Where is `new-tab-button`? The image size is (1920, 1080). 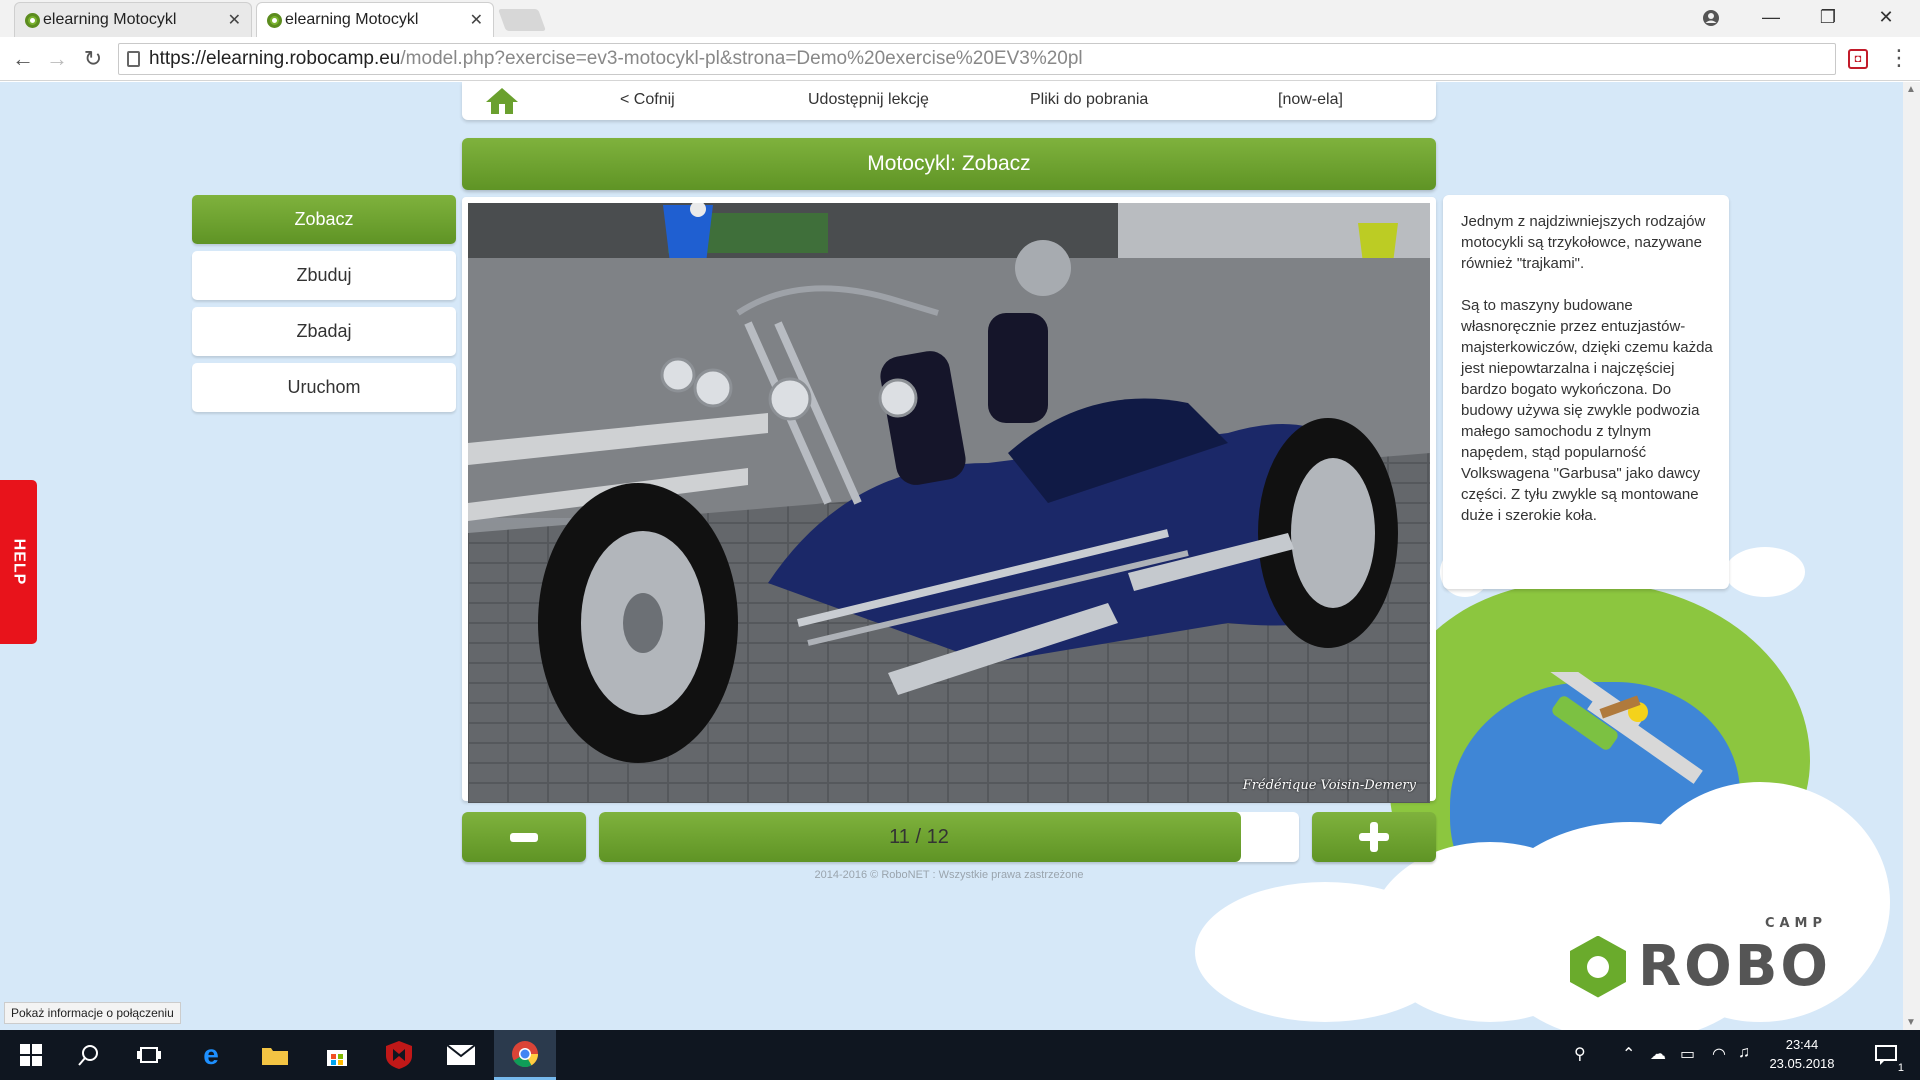
new-tab-button is located at coordinates (522, 20).